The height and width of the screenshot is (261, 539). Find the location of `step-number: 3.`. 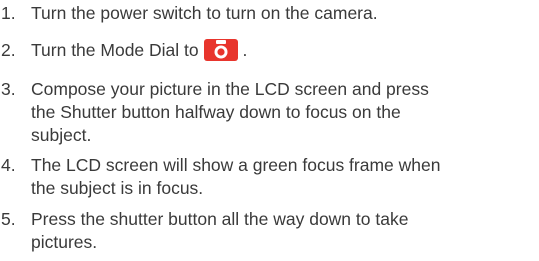

step-number: 3. is located at coordinates (8, 89).